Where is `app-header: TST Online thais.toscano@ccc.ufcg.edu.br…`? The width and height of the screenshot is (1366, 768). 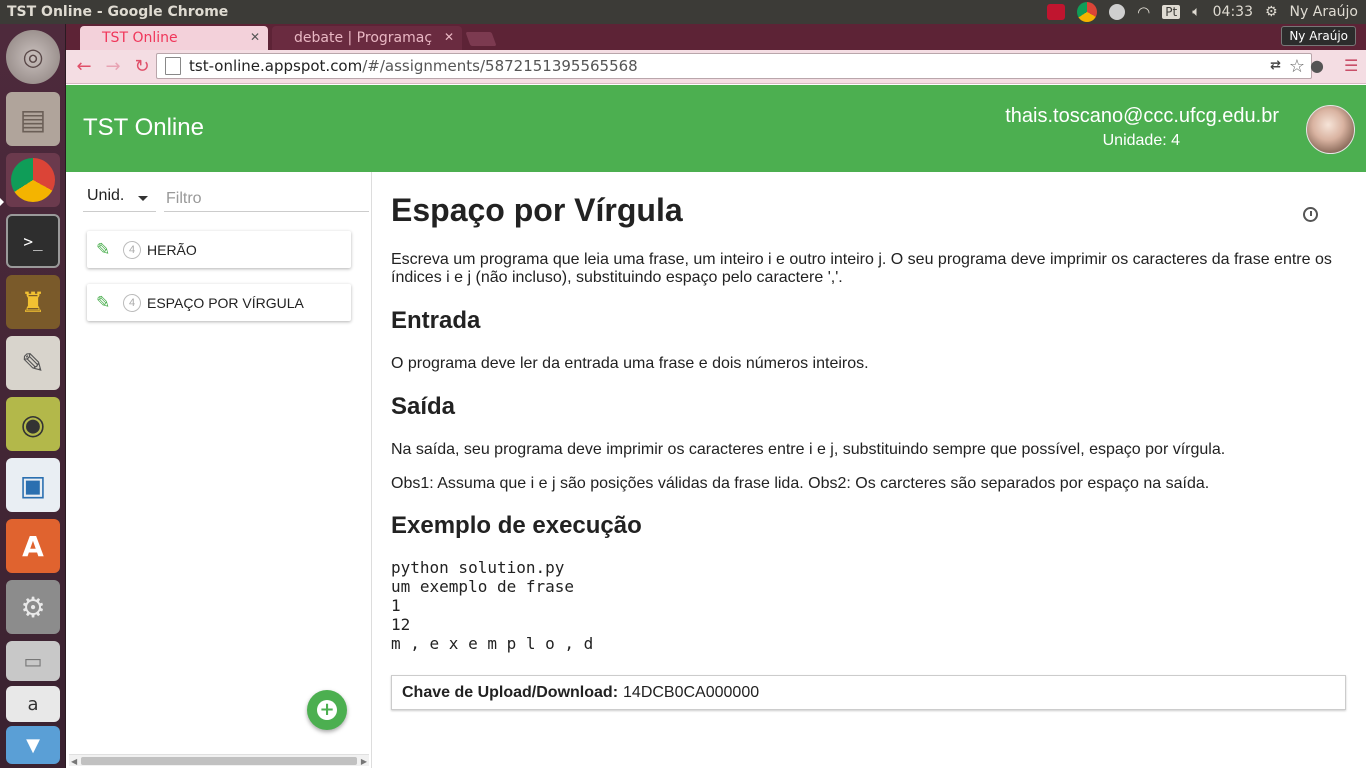
app-header: TST Online thais.toscano@ccc.ufcg.edu.br… is located at coordinates (716, 128).